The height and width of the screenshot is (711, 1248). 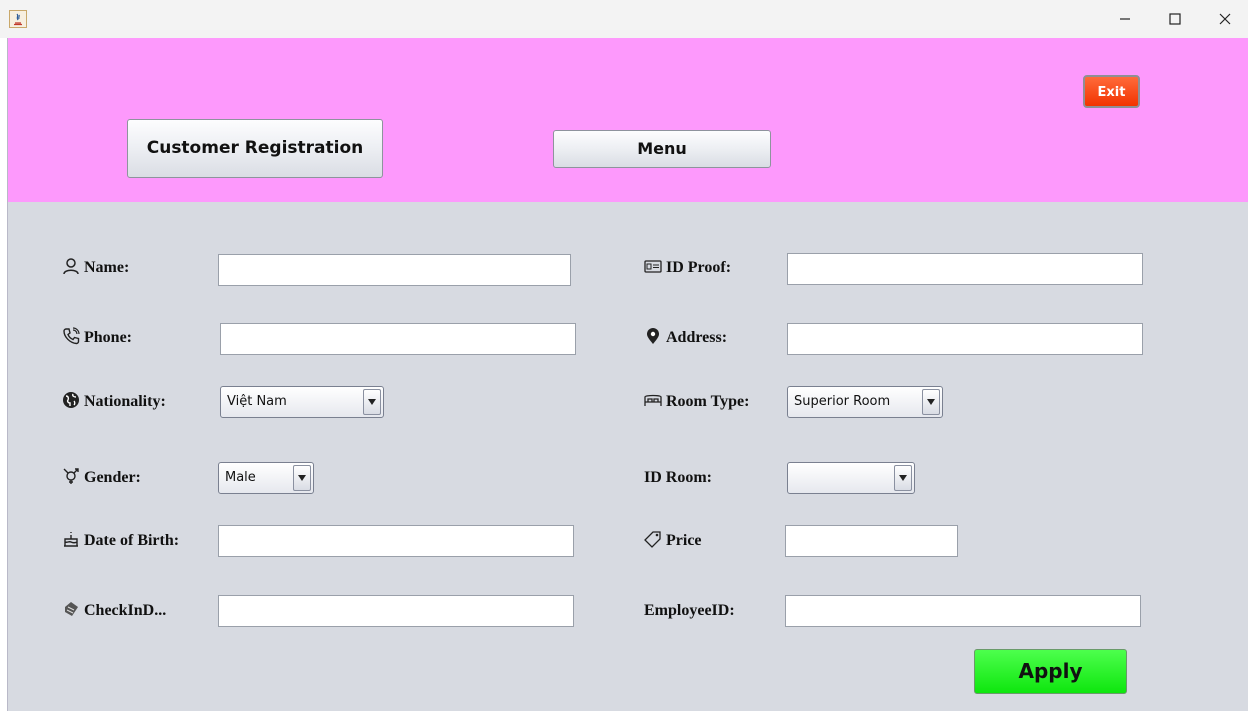 I want to click on gender-icon, so click(x=71, y=476).